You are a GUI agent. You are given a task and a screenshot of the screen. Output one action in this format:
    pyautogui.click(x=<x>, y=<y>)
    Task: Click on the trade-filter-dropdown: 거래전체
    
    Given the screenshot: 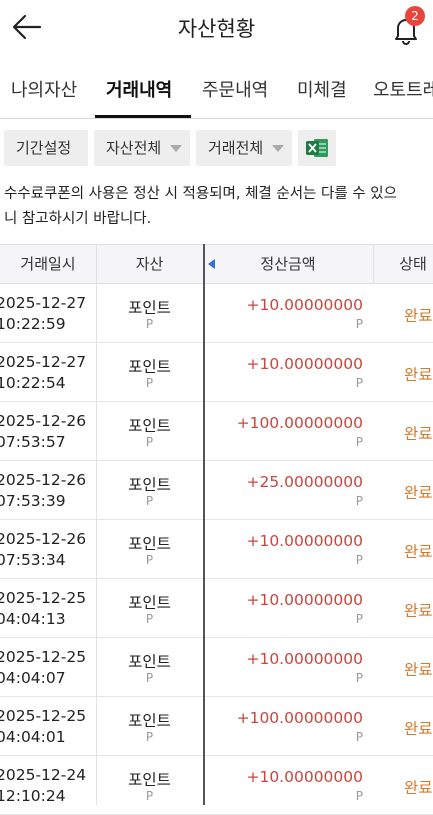 What is the action you would take?
    pyautogui.click(x=244, y=148)
    